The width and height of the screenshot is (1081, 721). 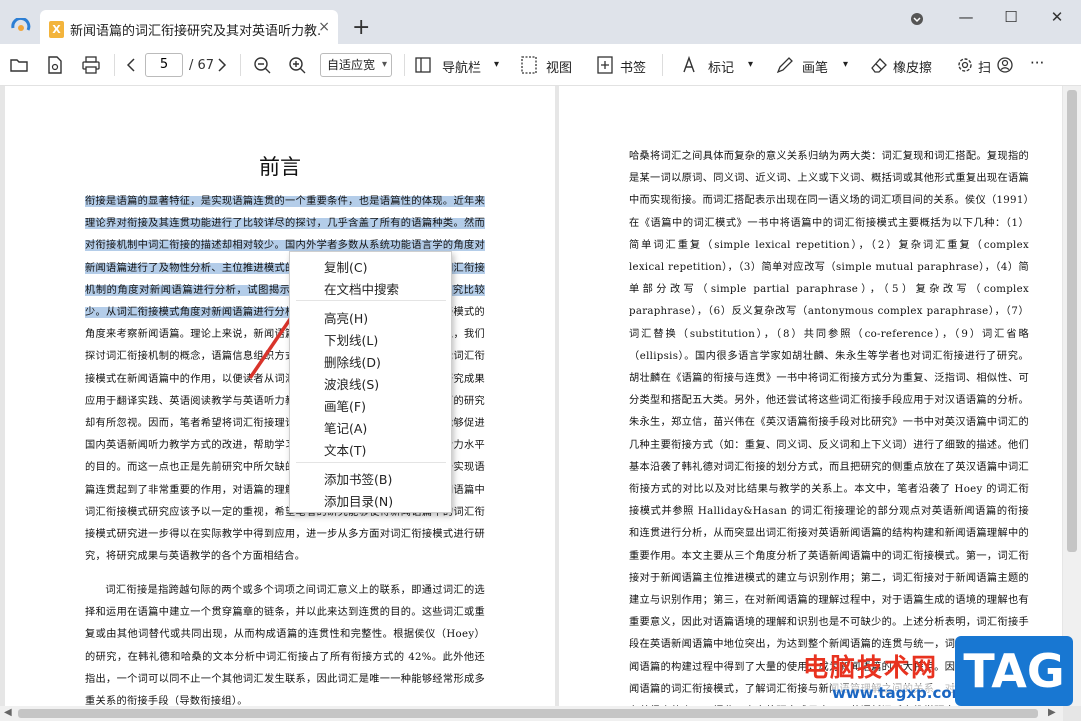 I want to click on save-document-icon, so click(x=55, y=65).